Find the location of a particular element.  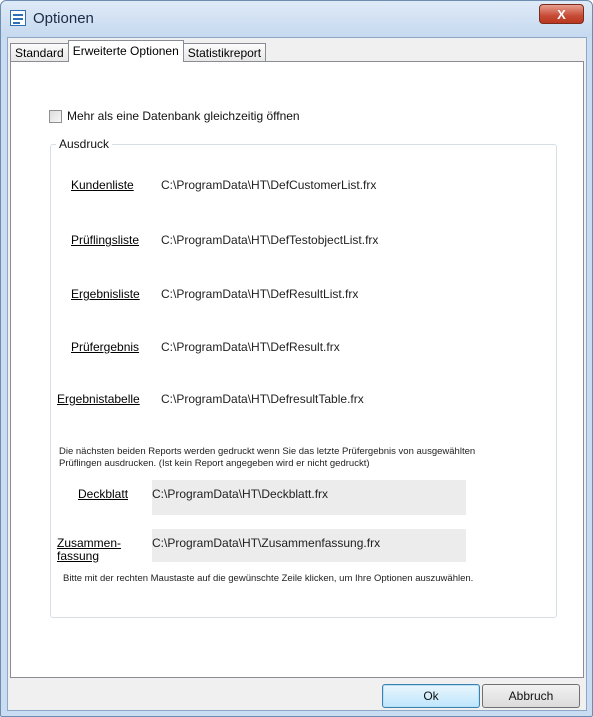

report-link-prufergebnis: Prüfergebnis is located at coordinates (105, 347).